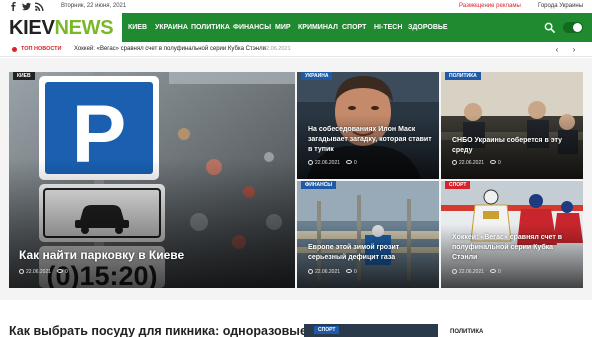  What do you see at coordinates (318, 27) in the screenshot?
I see `nav-item-crime: КРИМИНАЛ` at bounding box center [318, 27].